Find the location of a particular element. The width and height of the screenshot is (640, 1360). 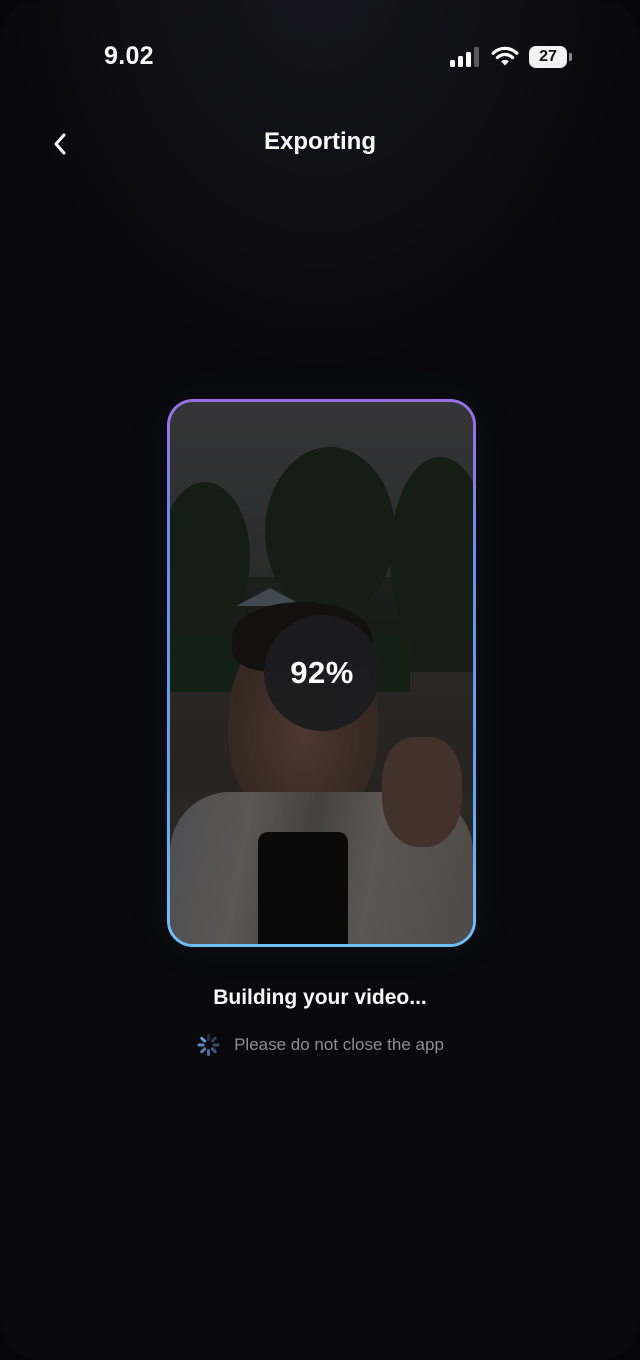

battery-icon: 27 is located at coordinates (550, 57).